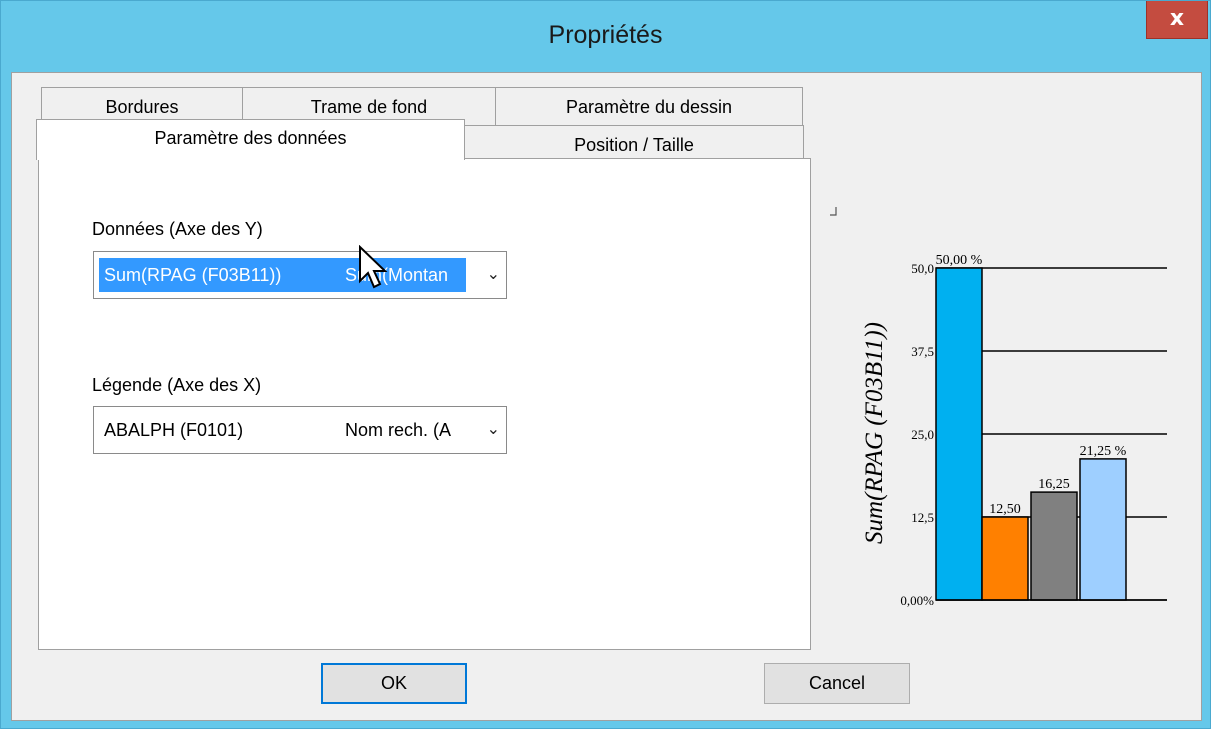  What do you see at coordinates (874, 433) in the screenshot?
I see `y-axis-title: Sum(RPAG (F03B11))` at bounding box center [874, 433].